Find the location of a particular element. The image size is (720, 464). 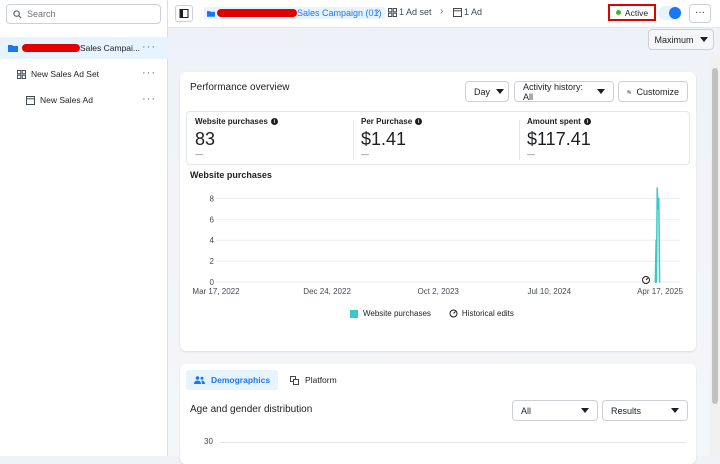

metric-label: Amount spent is located at coordinates (554, 121).